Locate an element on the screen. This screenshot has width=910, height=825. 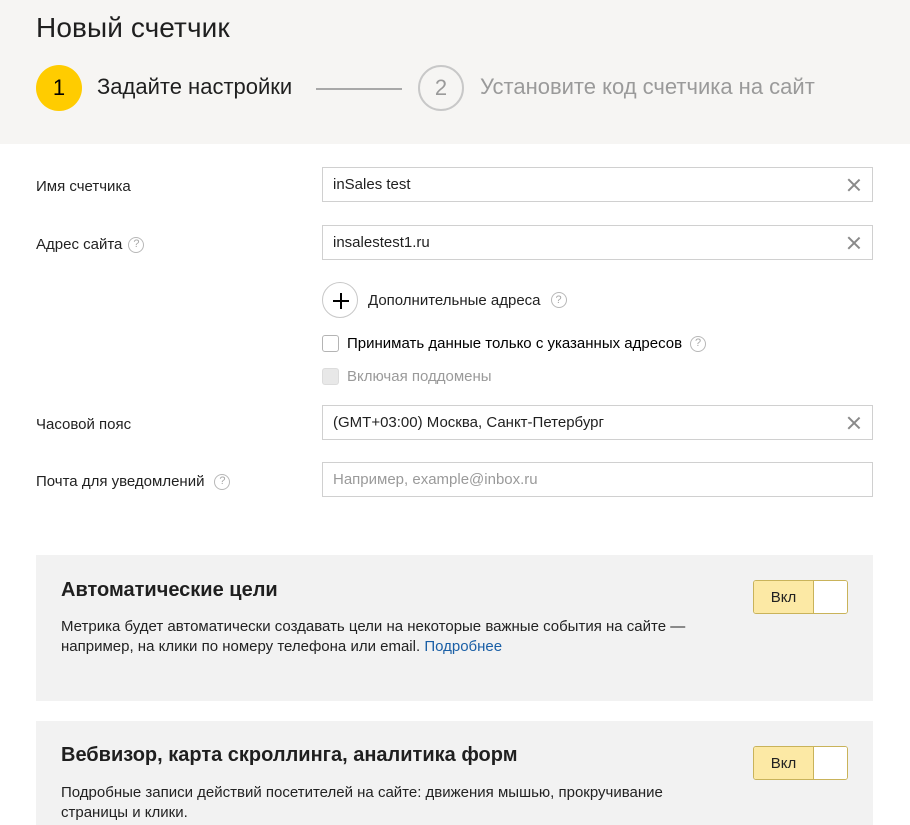
site-address-label-text: Адрес сайта is located at coordinates (79, 244).